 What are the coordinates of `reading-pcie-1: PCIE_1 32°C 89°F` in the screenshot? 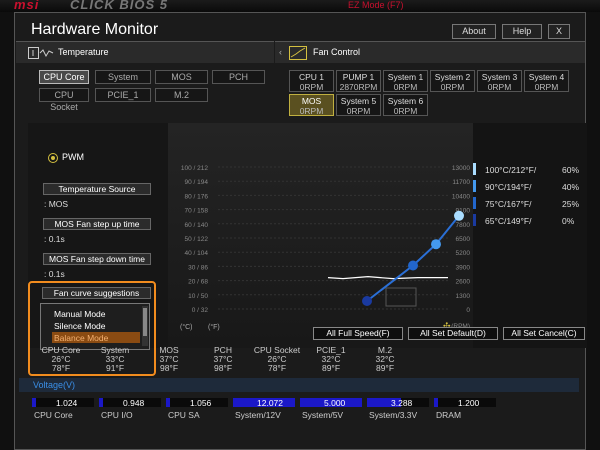 It's located at (331, 359).